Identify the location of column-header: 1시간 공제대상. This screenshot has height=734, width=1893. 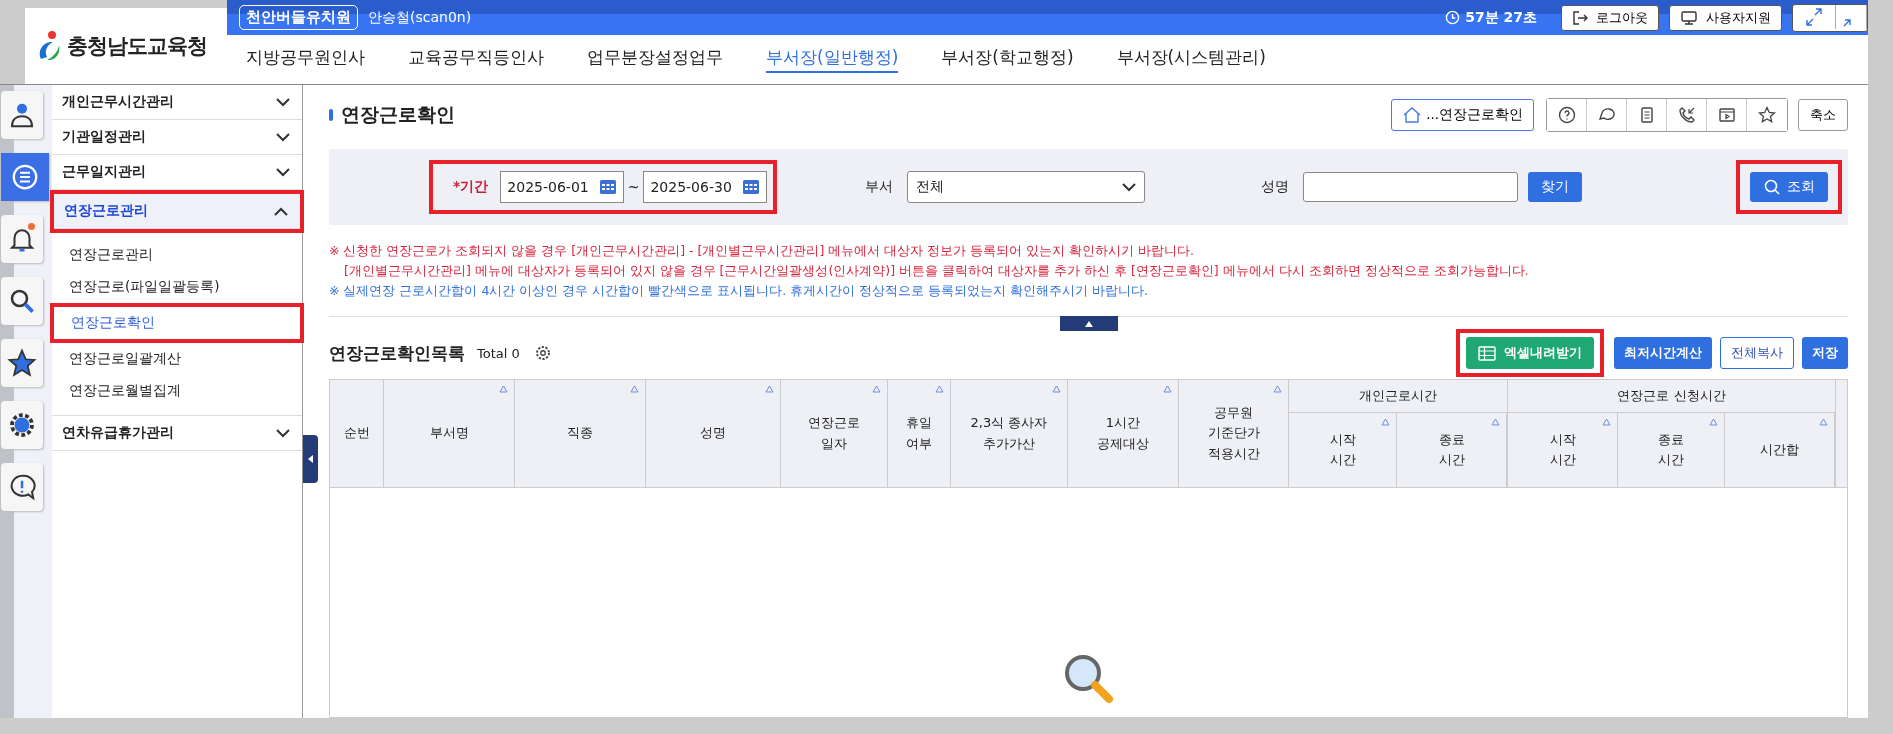
(1123, 433).